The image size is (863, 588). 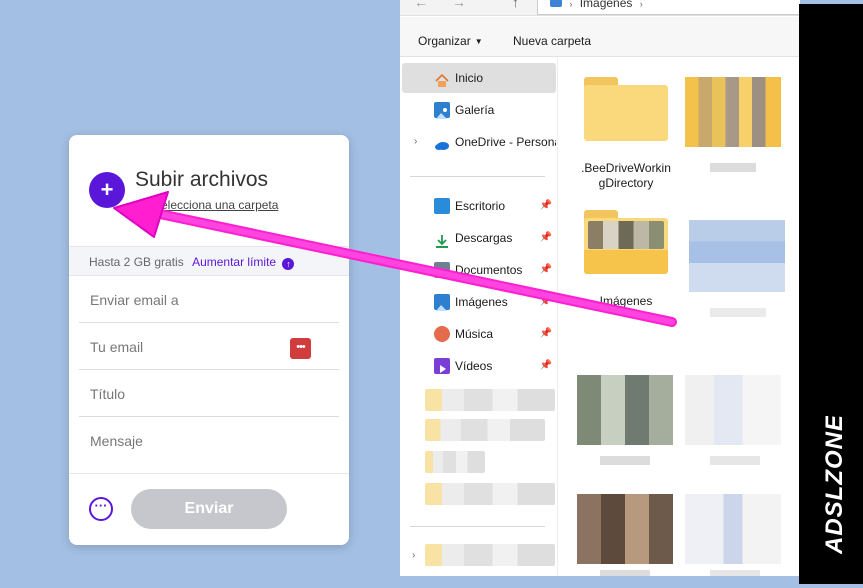 What do you see at coordinates (117, 347) in the screenshot?
I see `your-email-placeholder: Tu email` at bounding box center [117, 347].